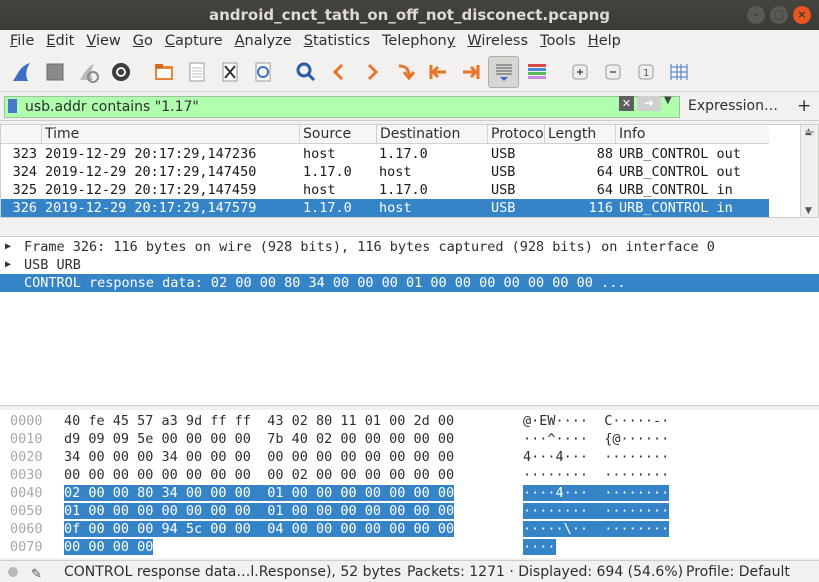 This screenshot has width=819, height=582. Describe the element at coordinates (515, 134) in the screenshot. I see `column-header-protocol: Protoco` at that location.